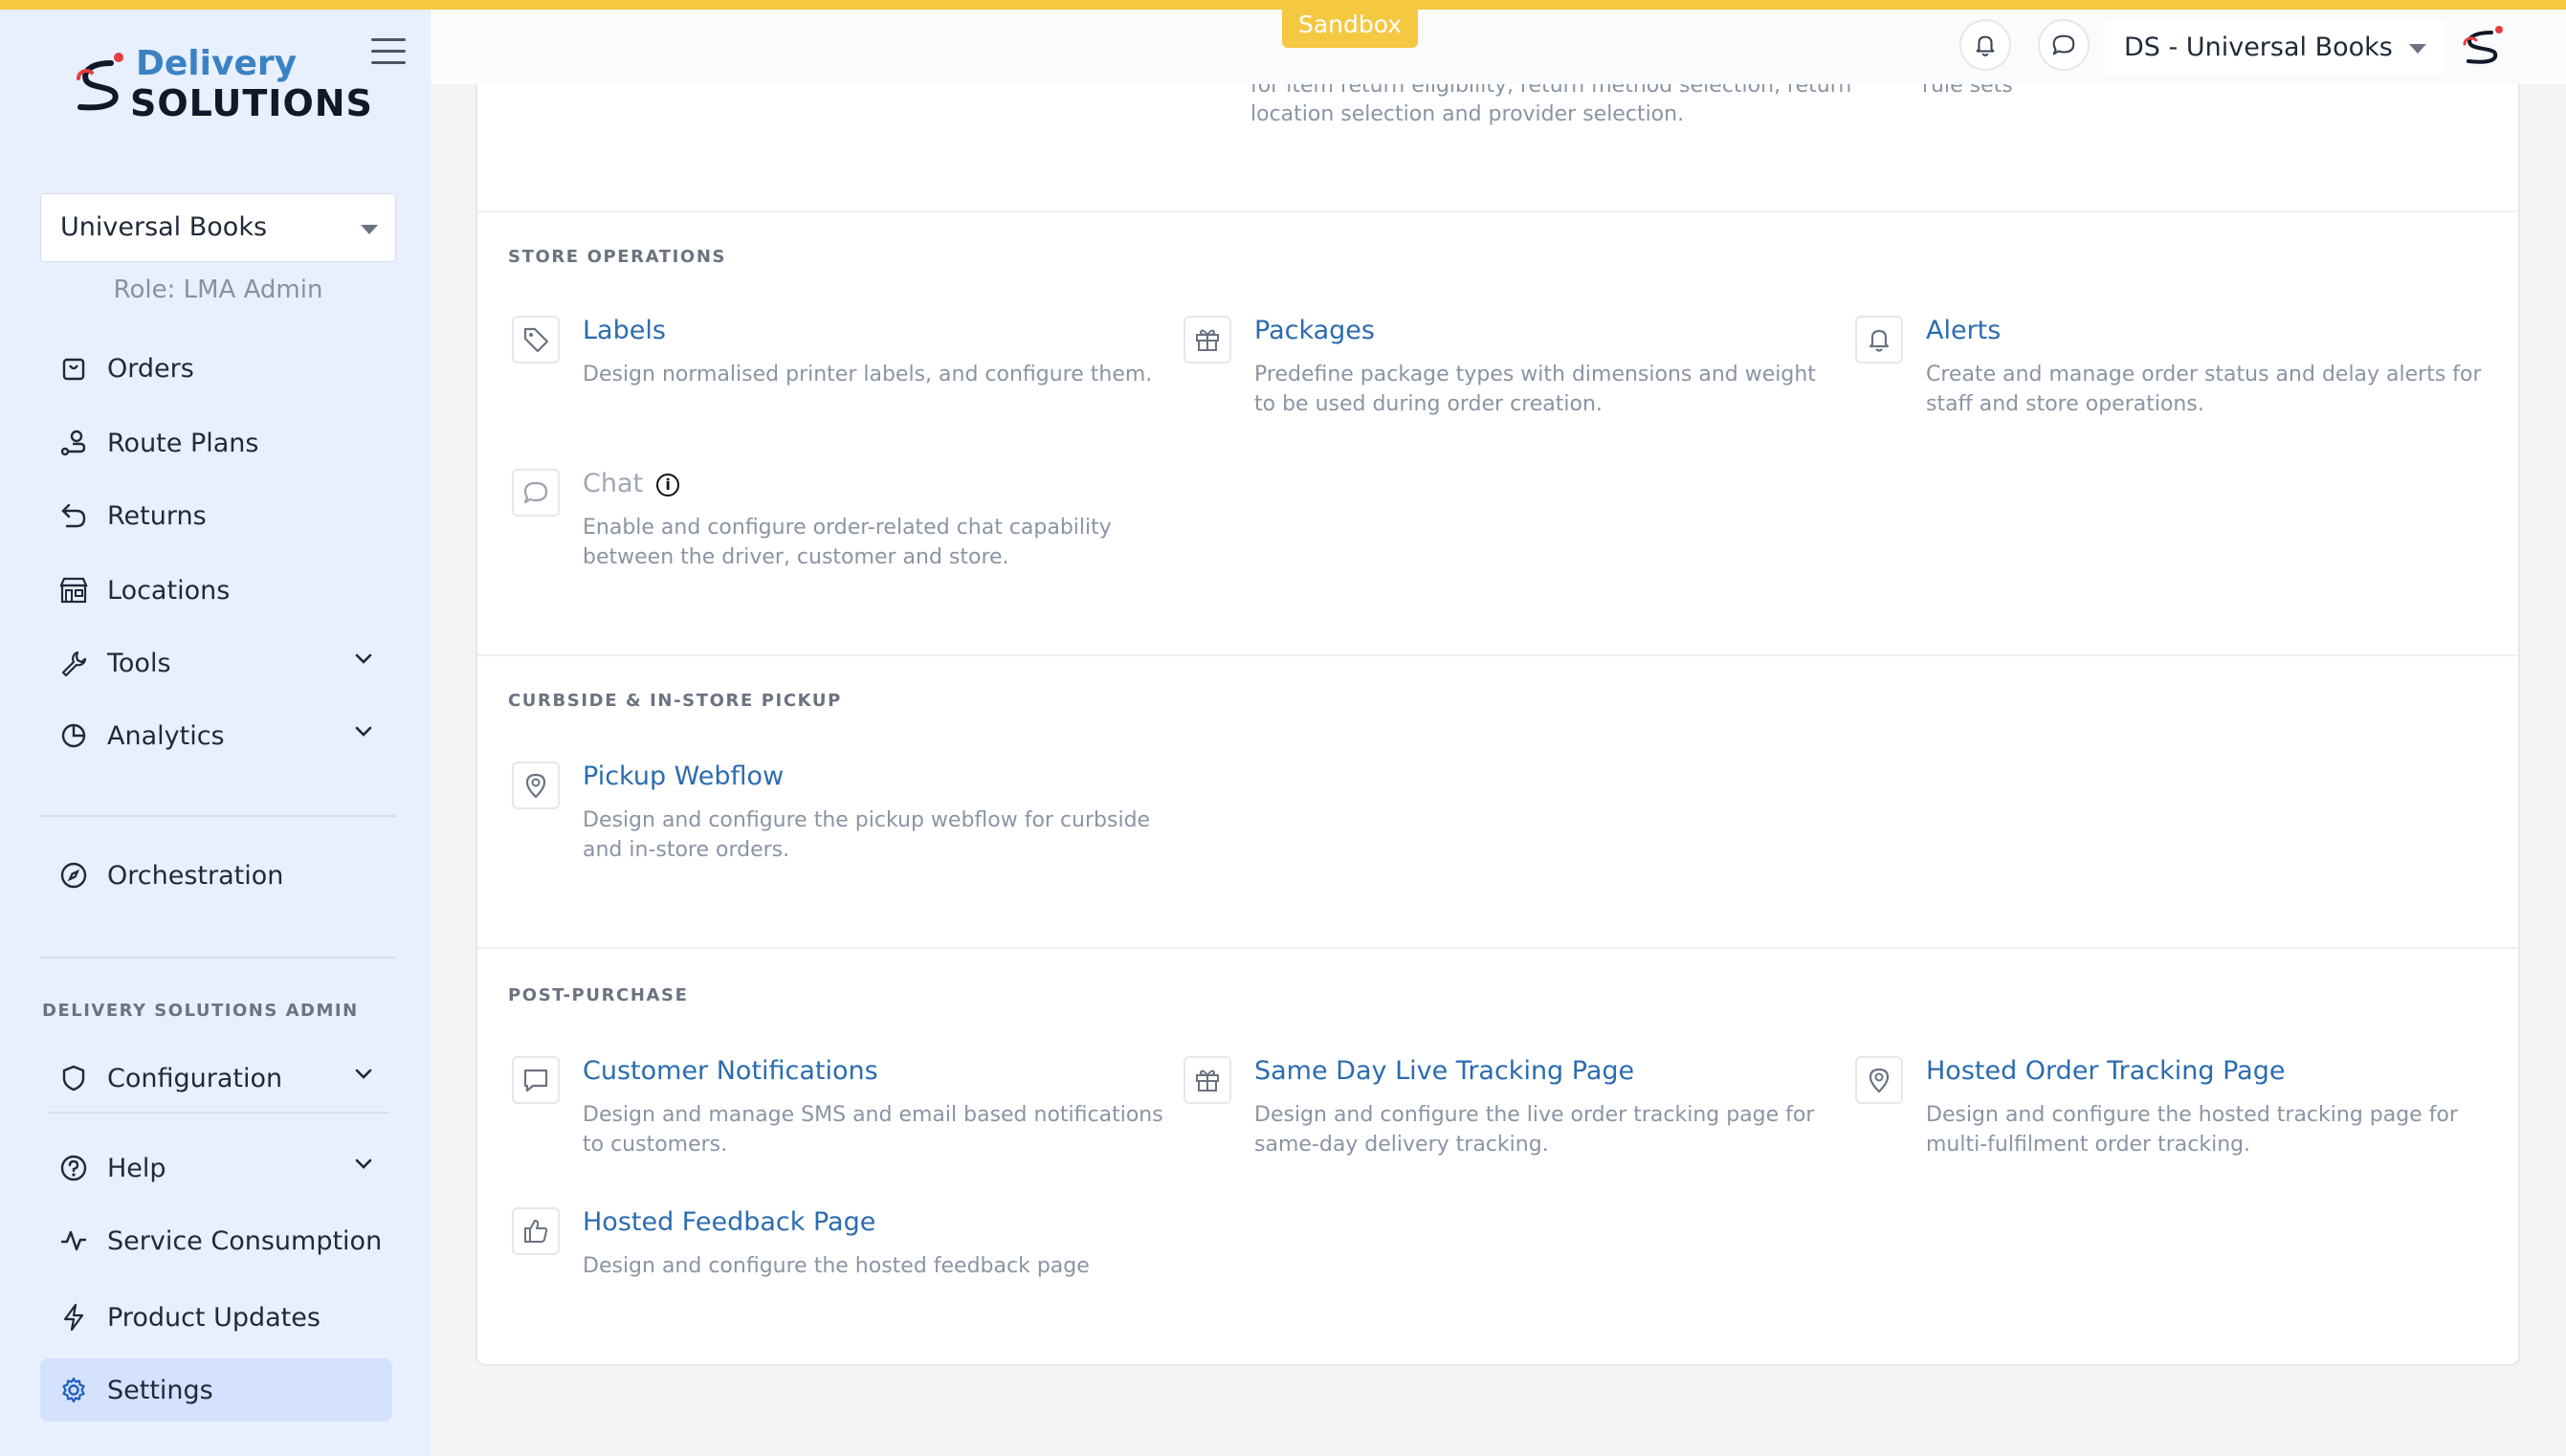 The height and width of the screenshot is (1456, 2566). I want to click on sidebar-item-tools: Tools, so click(216, 663).